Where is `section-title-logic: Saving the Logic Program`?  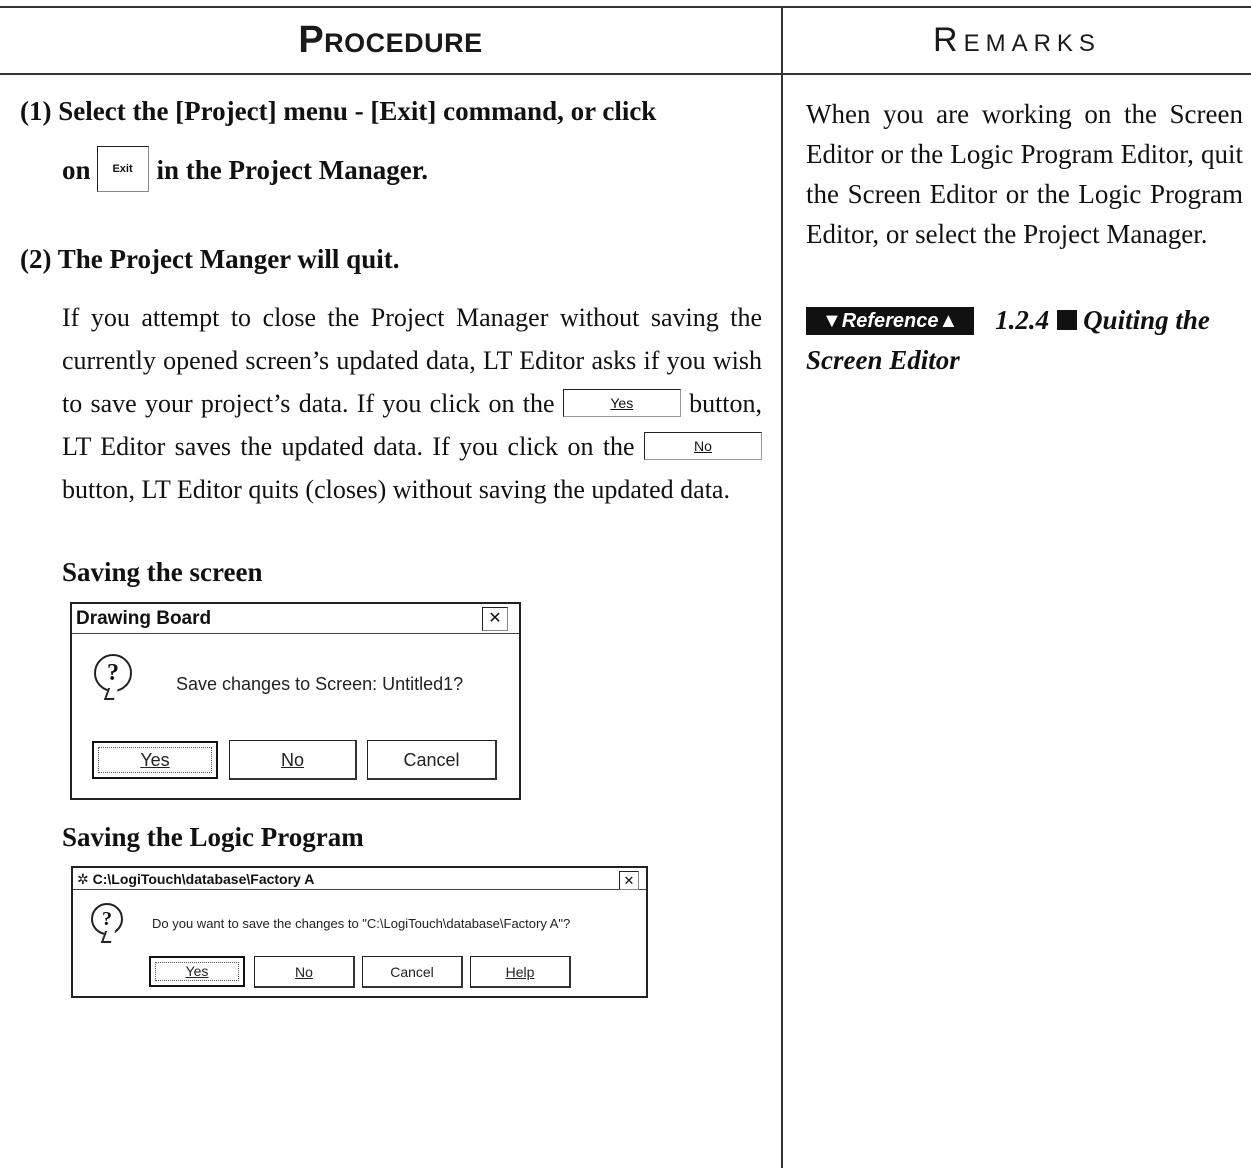 section-title-logic: Saving the Logic Program is located at coordinates (213, 837).